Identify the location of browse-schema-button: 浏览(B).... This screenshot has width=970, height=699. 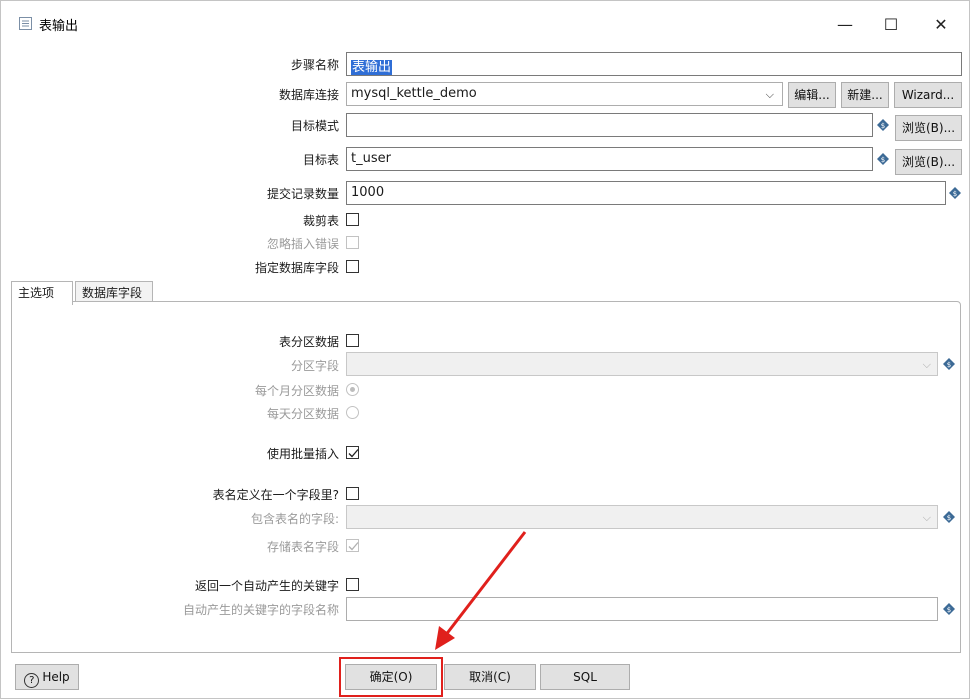
(928, 128).